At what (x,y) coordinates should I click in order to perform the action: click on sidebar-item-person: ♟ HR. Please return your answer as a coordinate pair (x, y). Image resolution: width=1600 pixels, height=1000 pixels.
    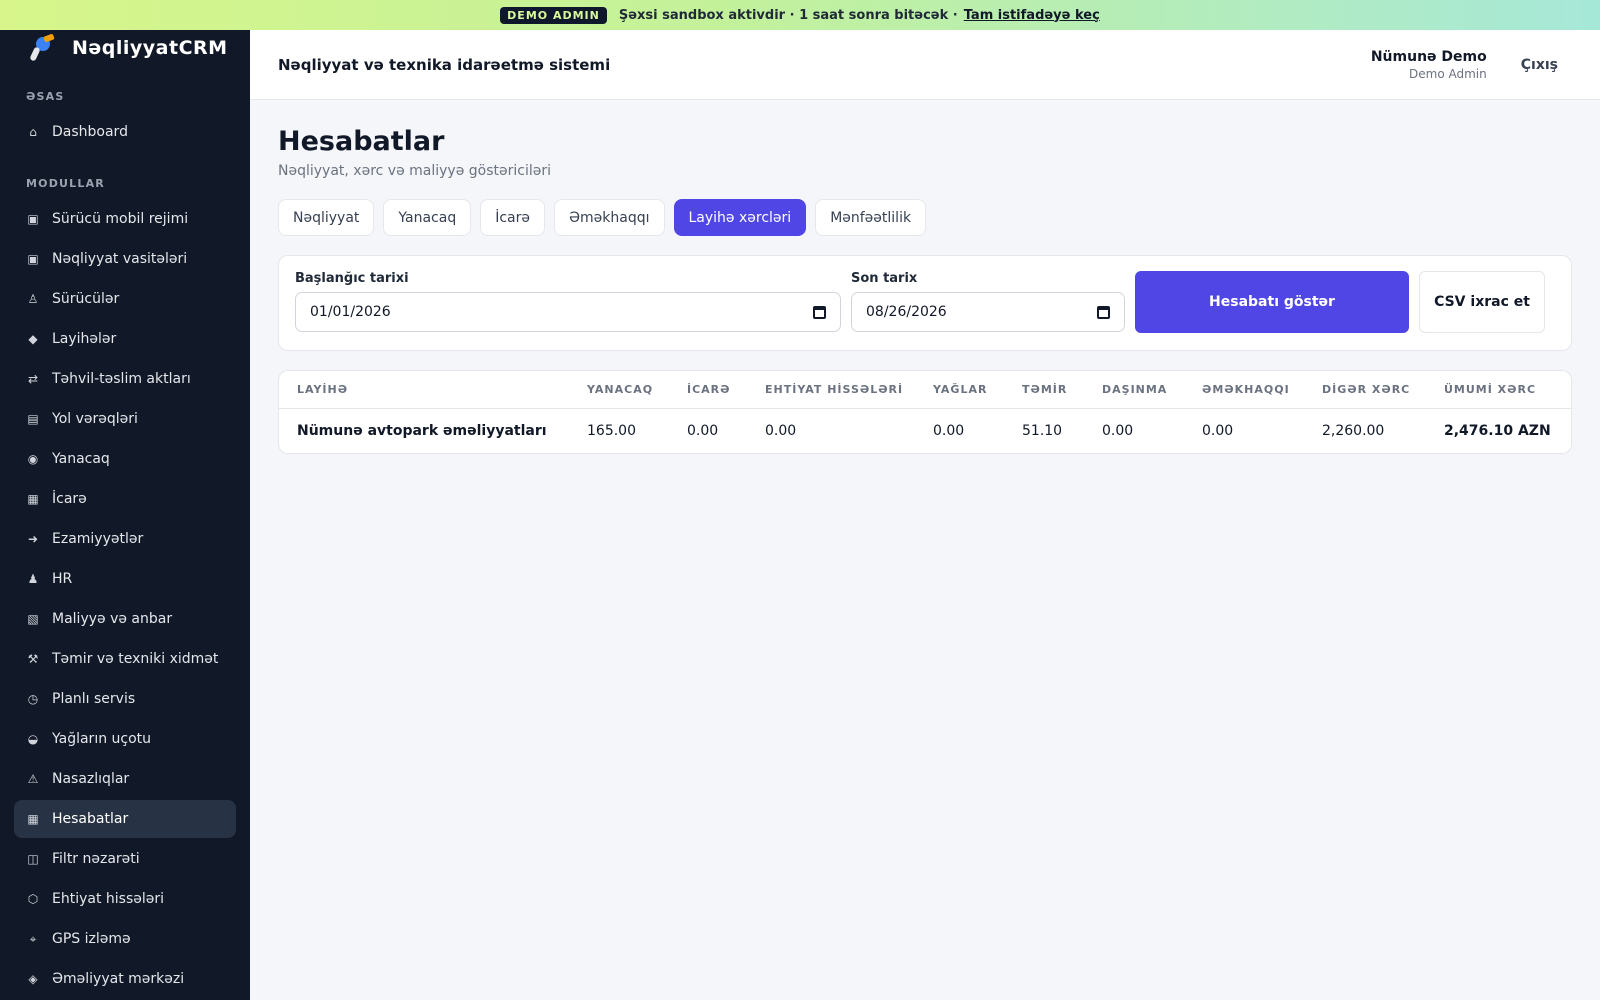
    Looking at the image, I should click on (125, 579).